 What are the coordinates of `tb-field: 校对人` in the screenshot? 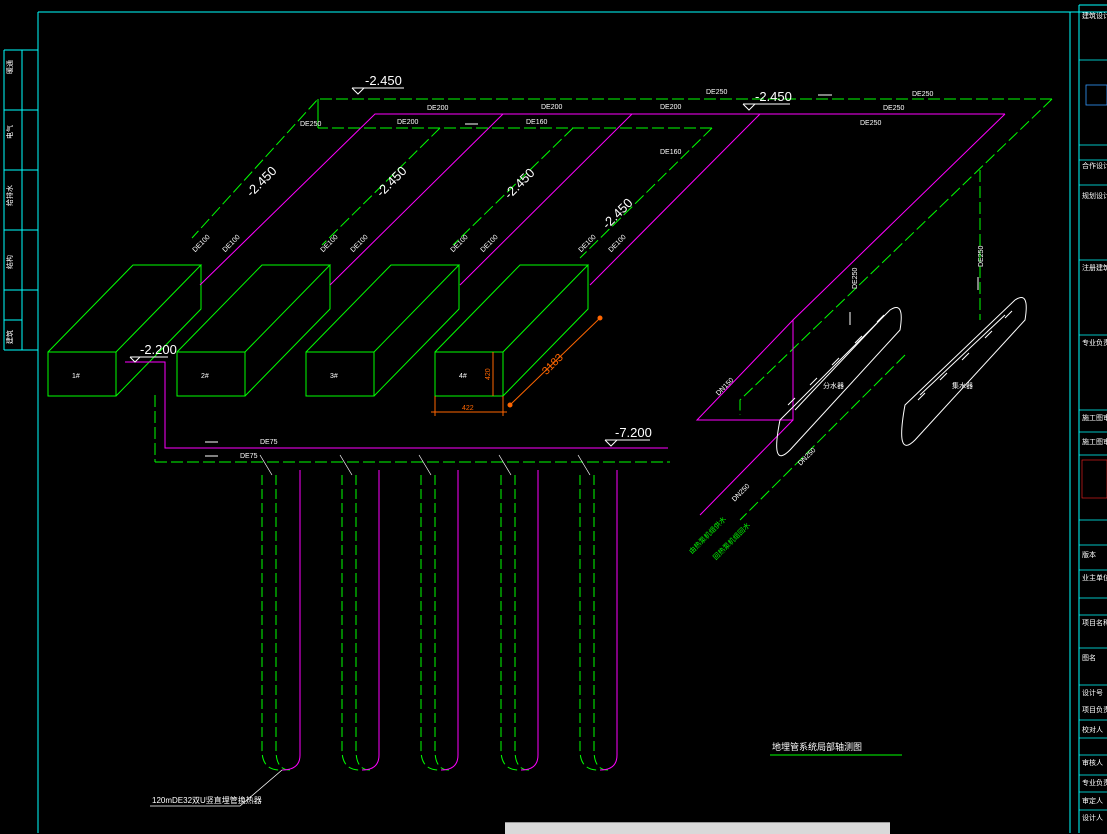 It's located at (1092, 729).